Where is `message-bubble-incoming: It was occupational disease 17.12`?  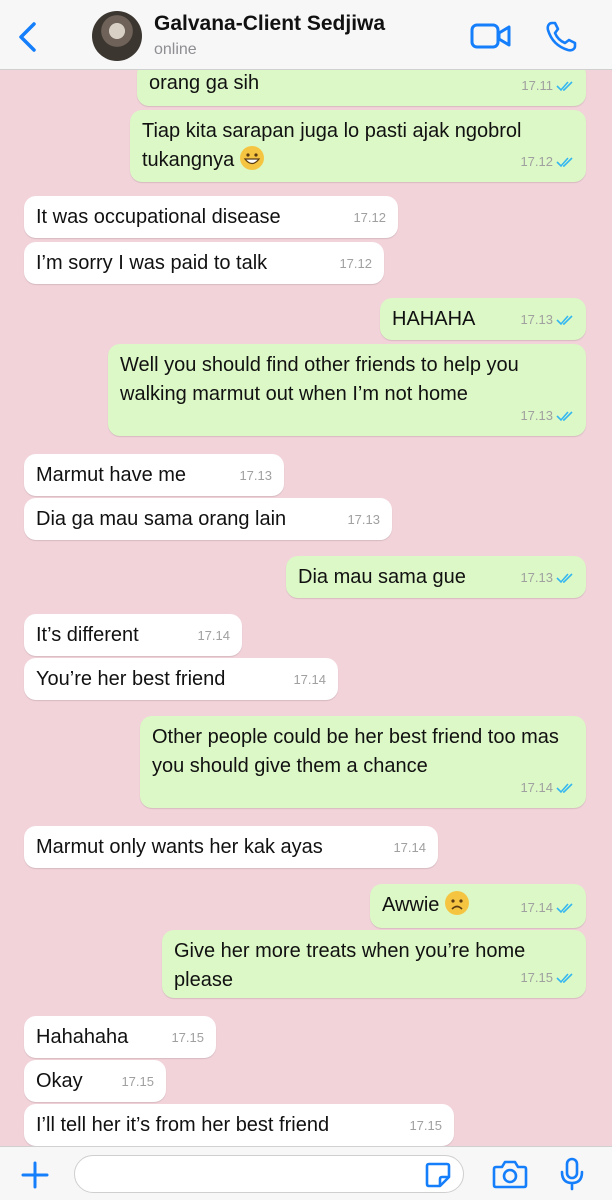 message-bubble-incoming: It was occupational disease 17.12 is located at coordinates (211, 217).